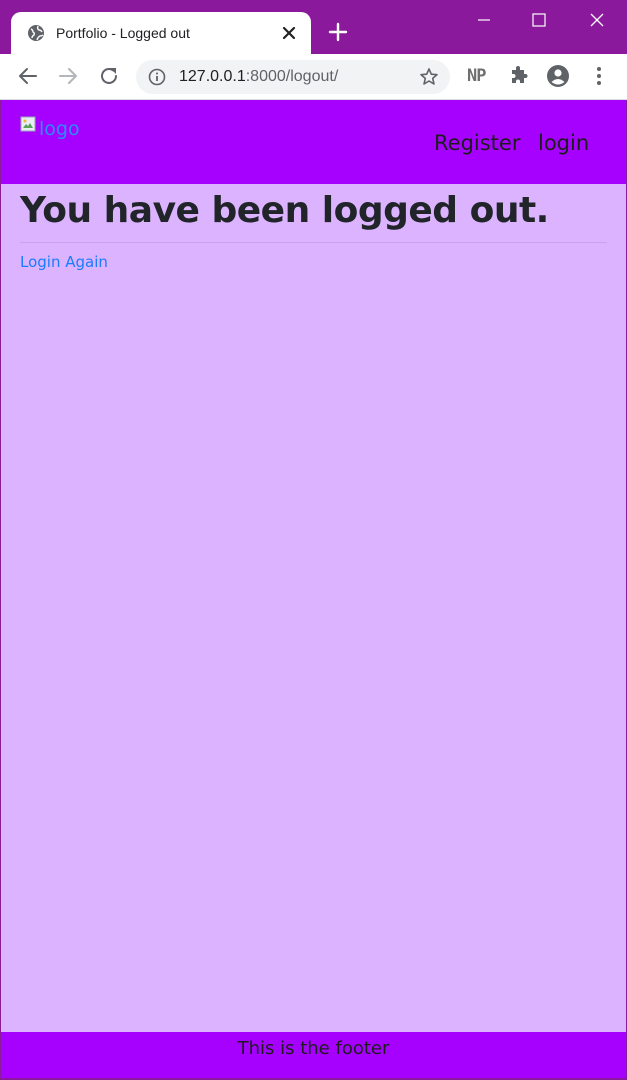 The width and height of the screenshot is (627, 1080). I want to click on site-logo: logo, so click(55, 129).